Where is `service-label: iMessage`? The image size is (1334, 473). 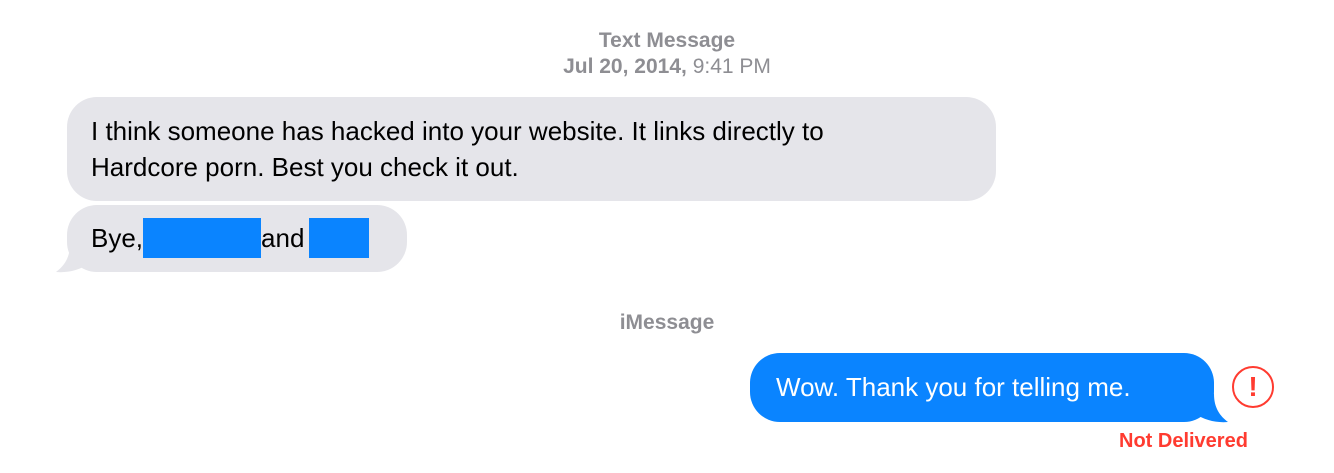
service-label: iMessage is located at coordinates (667, 322).